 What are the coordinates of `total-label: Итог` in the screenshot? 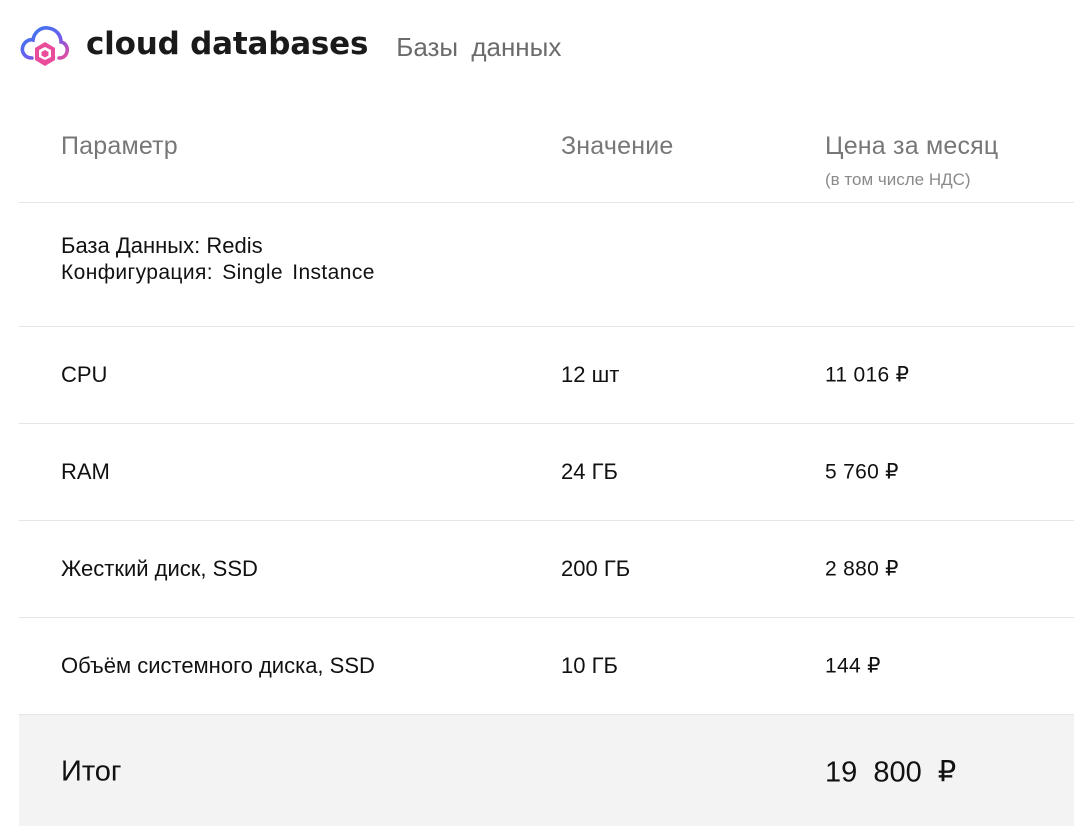 It's located at (91, 771).